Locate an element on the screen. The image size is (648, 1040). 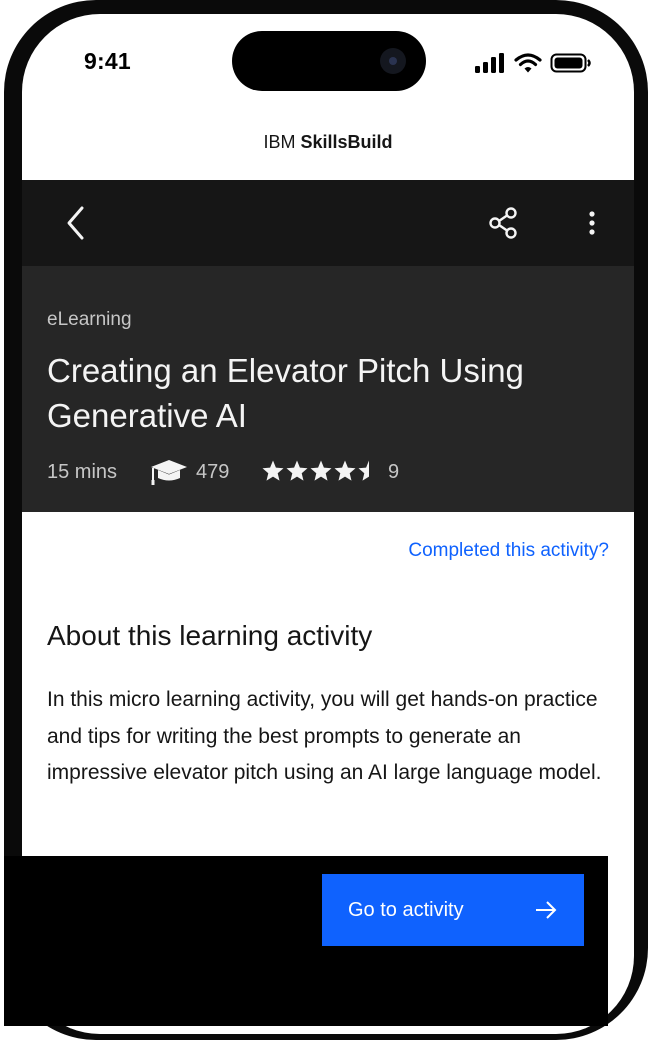
brand-skillsbuild: SkillsBuild is located at coordinates (346, 142).